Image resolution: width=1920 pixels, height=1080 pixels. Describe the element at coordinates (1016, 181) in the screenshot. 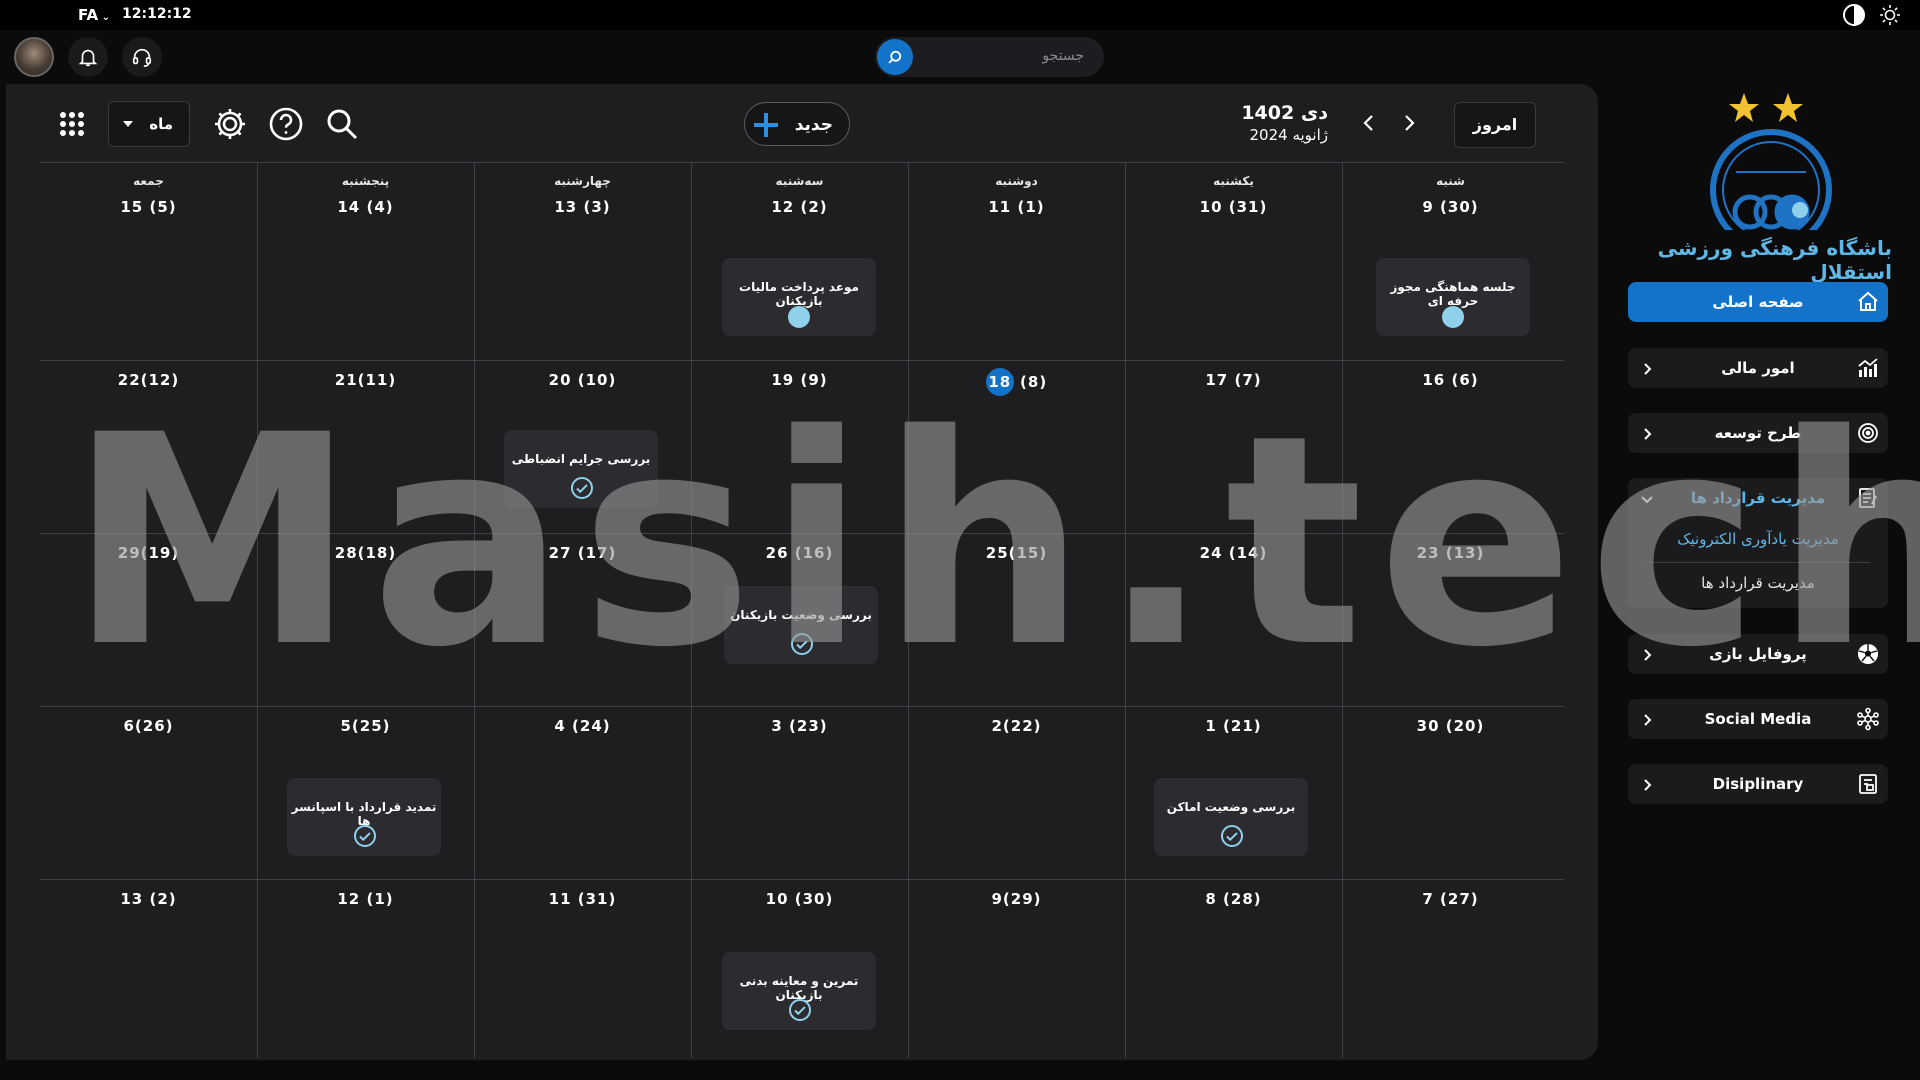

I see `weekday-header: دوشنبه` at that location.